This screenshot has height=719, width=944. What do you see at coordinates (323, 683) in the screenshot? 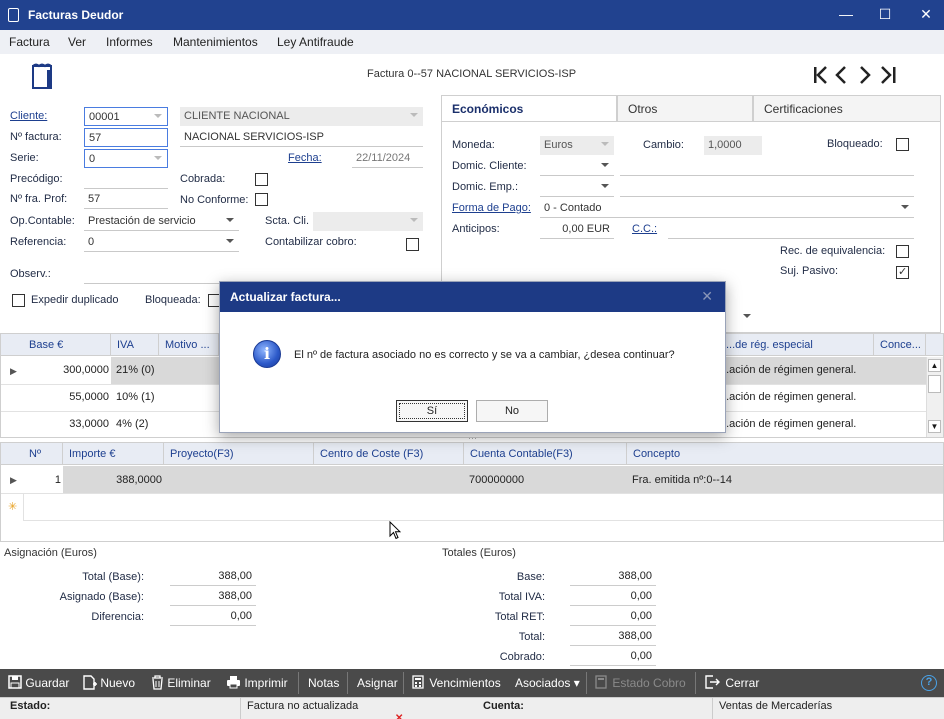
I see `notes-button: Notas` at bounding box center [323, 683].